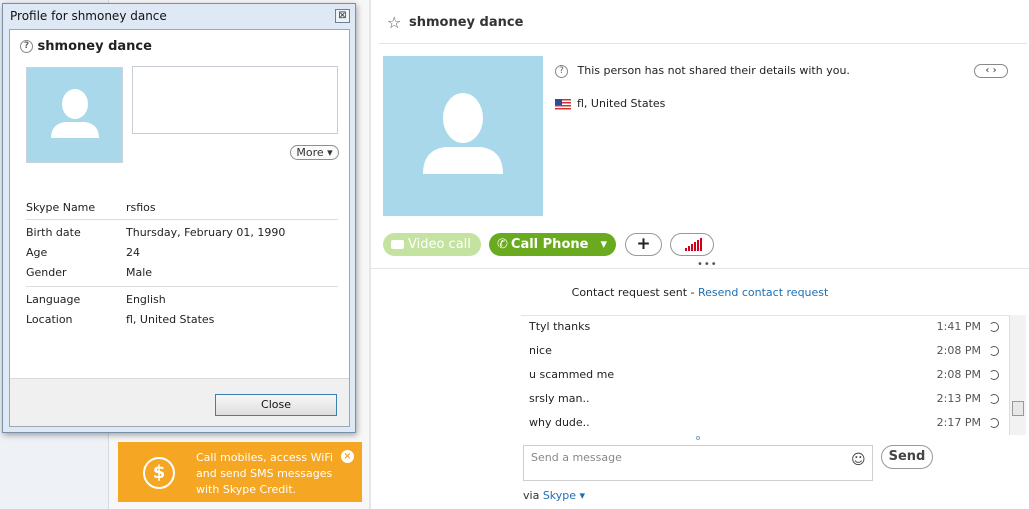  Describe the element at coordinates (540, 350) in the screenshot. I see `message-text: nice` at that location.